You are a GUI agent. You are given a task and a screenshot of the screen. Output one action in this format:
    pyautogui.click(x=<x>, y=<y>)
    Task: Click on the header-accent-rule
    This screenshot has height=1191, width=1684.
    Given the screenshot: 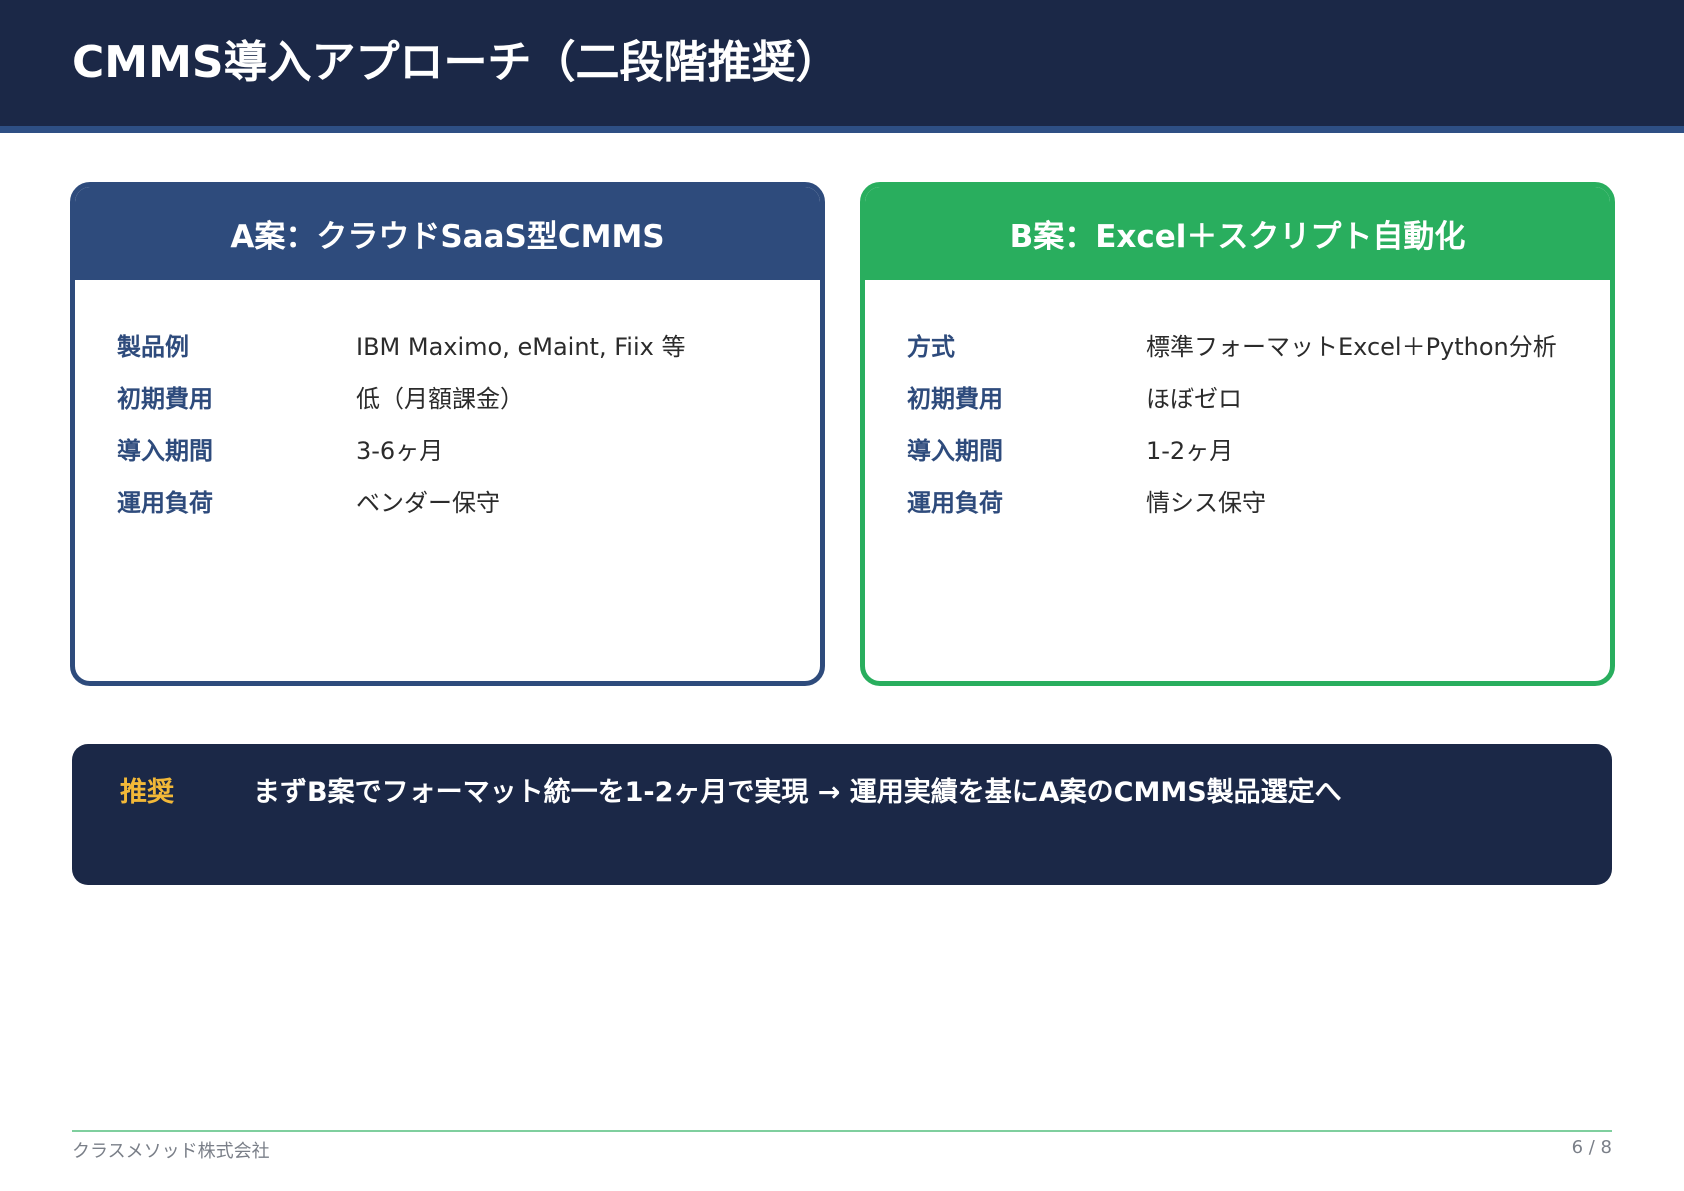 What is the action you would take?
    pyautogui.click(x=842, y=129)
    